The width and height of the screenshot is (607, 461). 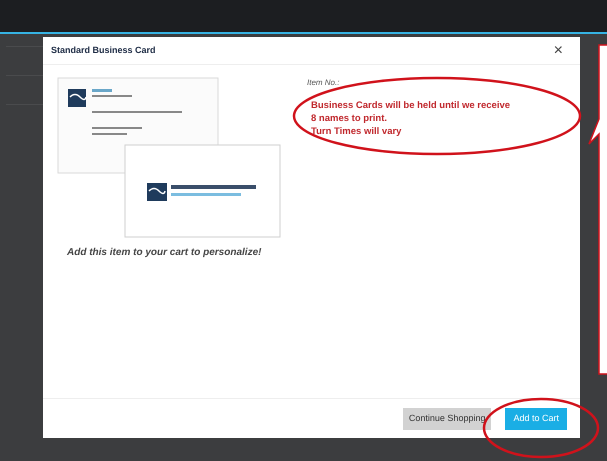 What do you see at coordinates (447, 419) in the screenshot?
I see `continue-shopping-button: Continue Shopping` at bounding box center [447, 419].